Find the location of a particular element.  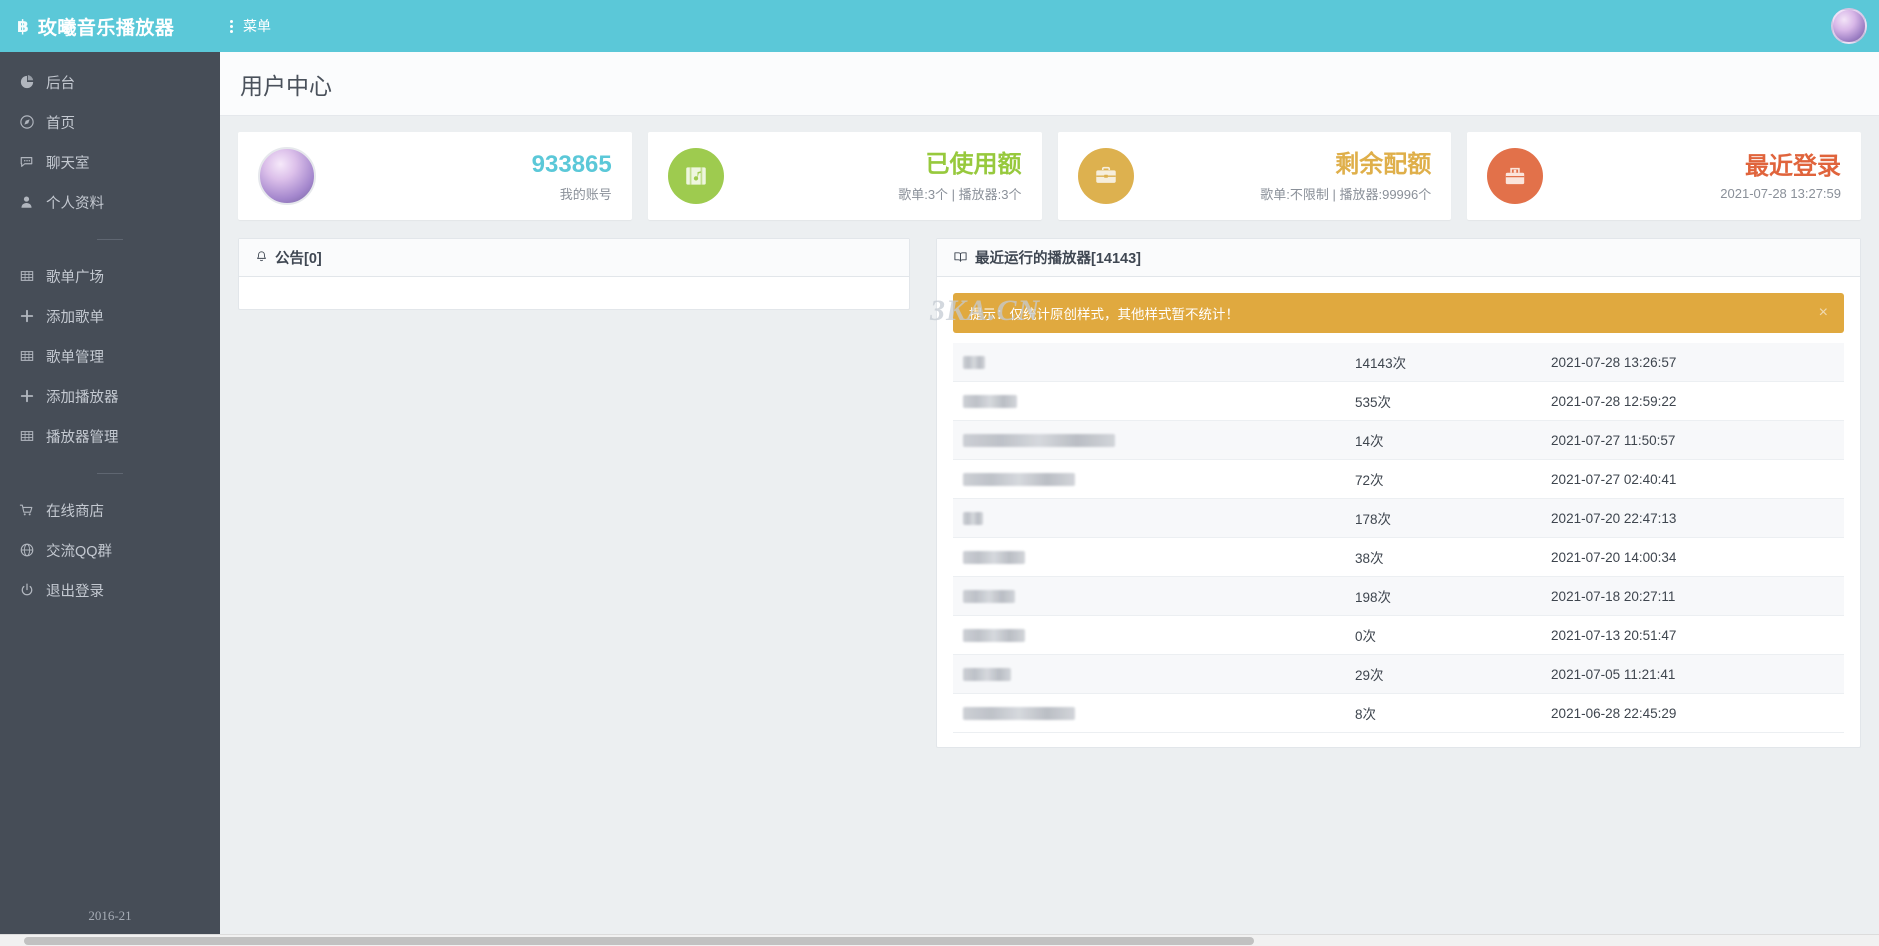

sidebar-item-qq-group: 交流QQ群 is located at coordinates (110, 550).